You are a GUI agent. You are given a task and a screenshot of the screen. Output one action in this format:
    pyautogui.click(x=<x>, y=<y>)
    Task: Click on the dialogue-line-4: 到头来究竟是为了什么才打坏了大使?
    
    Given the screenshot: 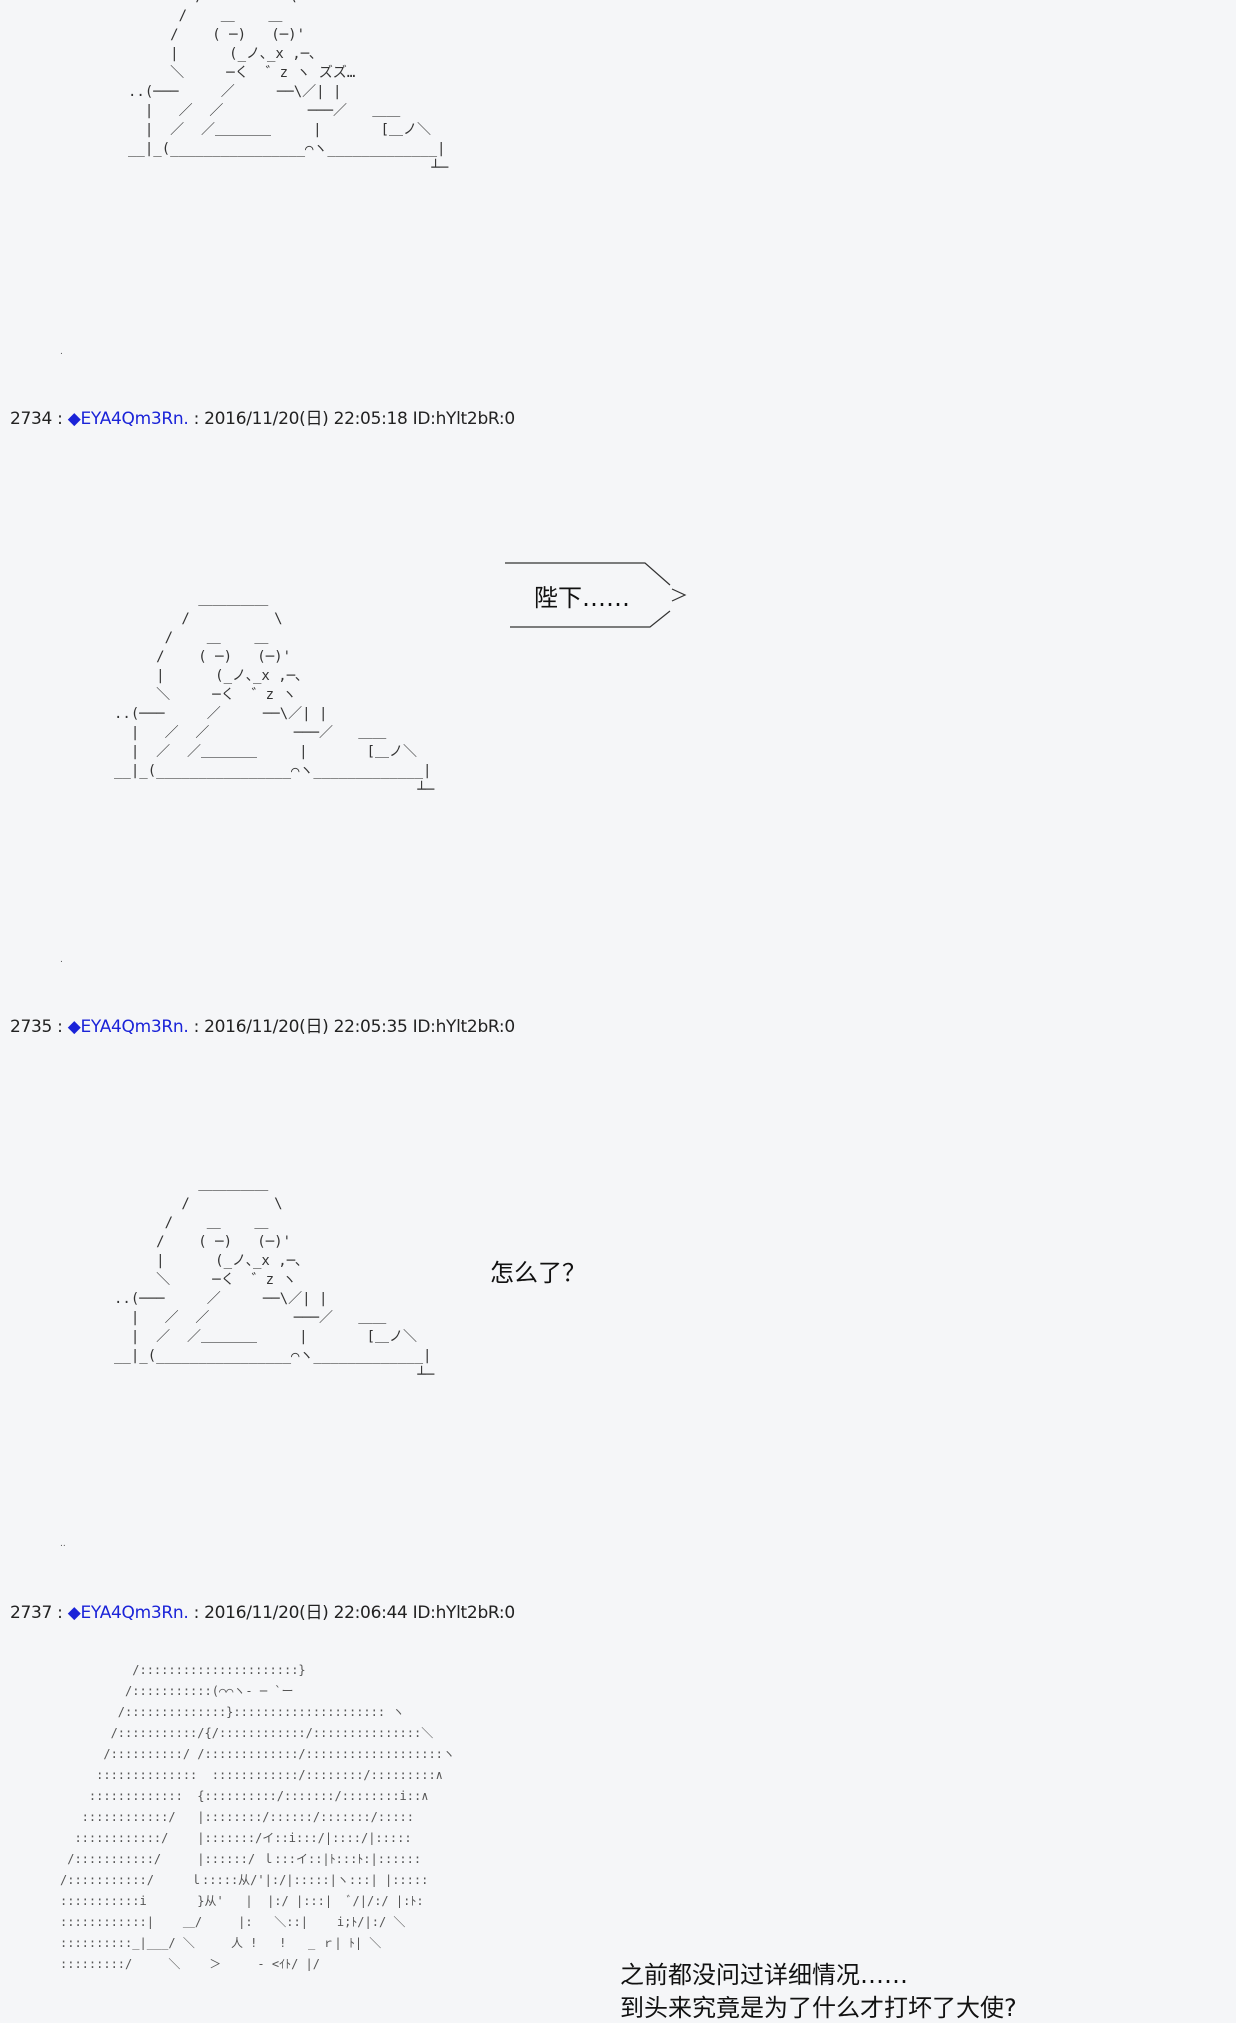 What is the action you would take?
    pyautogui.click(x=818, y=2008)
    